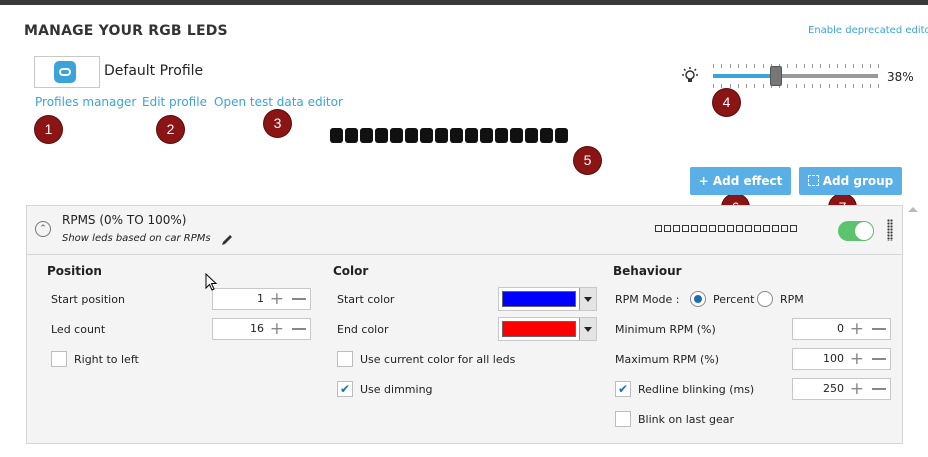  Describe the element at coordinates (547, 299) in the screenshot. I see `start-color-picker` at that location.